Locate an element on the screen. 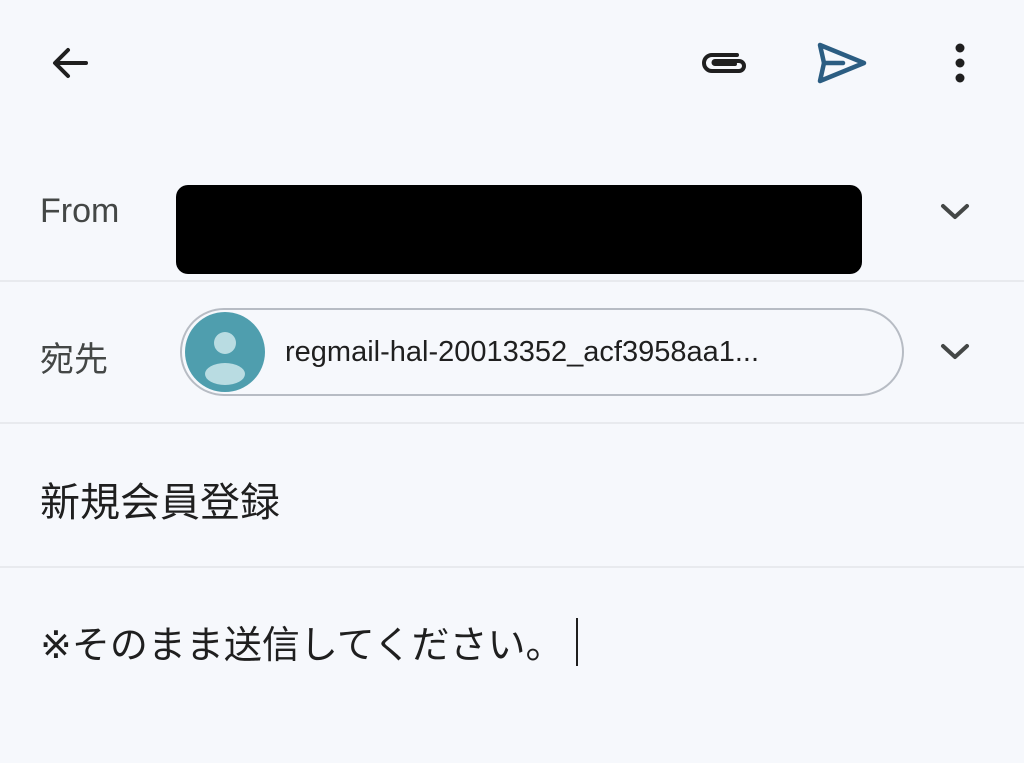  from-label: From is located at coordinates (80, 211).